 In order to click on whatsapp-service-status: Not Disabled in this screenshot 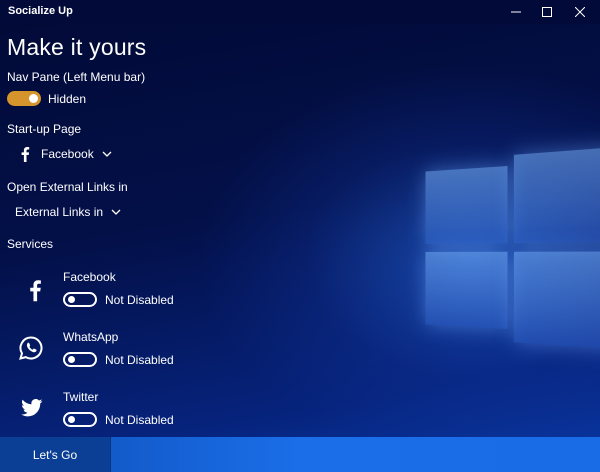, I will do `click(139, 360)`.